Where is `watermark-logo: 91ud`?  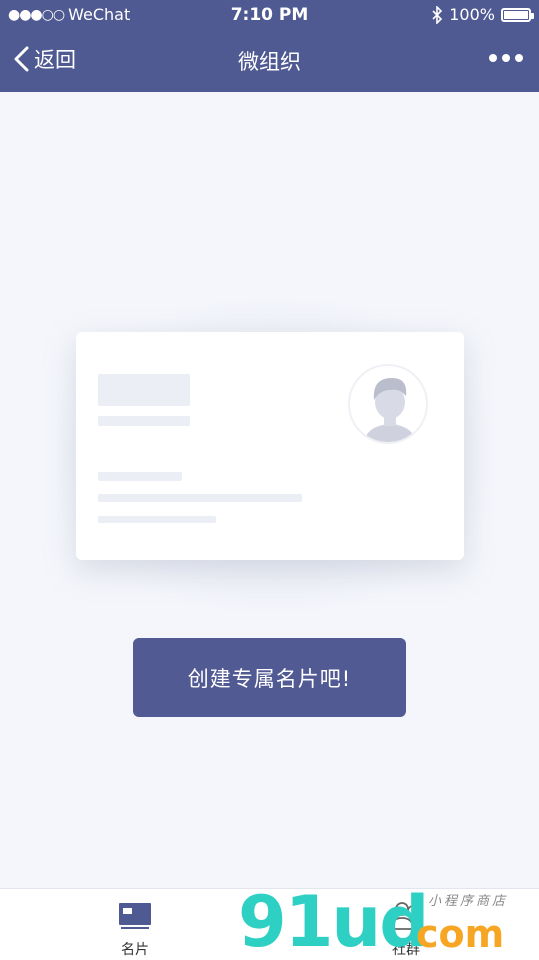 watermark-logo: 91ud is located at coordinates (333, 920).